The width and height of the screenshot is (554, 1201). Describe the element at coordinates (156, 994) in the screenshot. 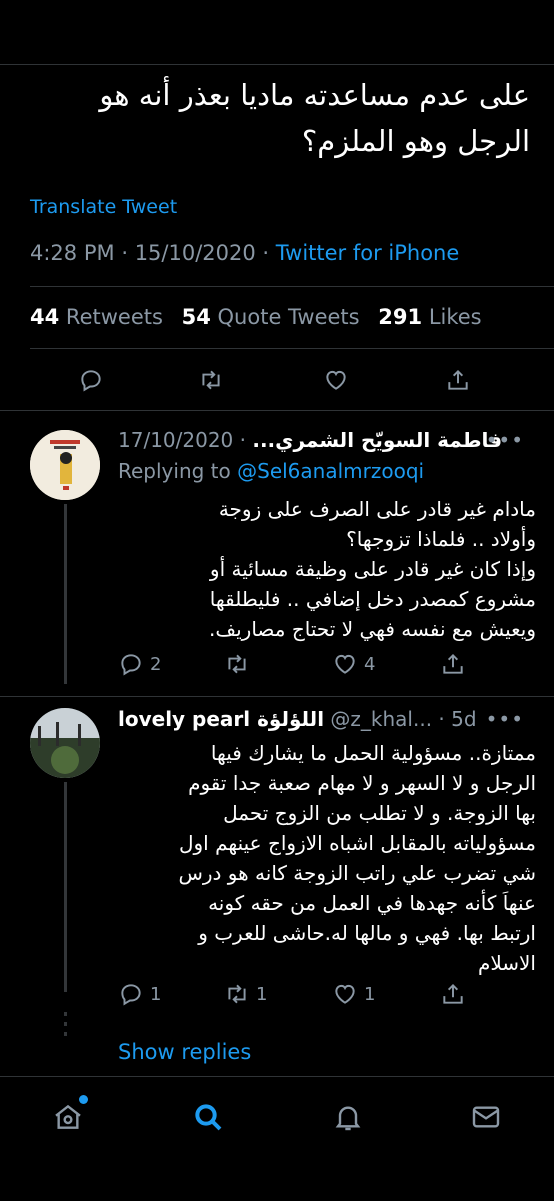

I see `reply-count: 1` at that location.